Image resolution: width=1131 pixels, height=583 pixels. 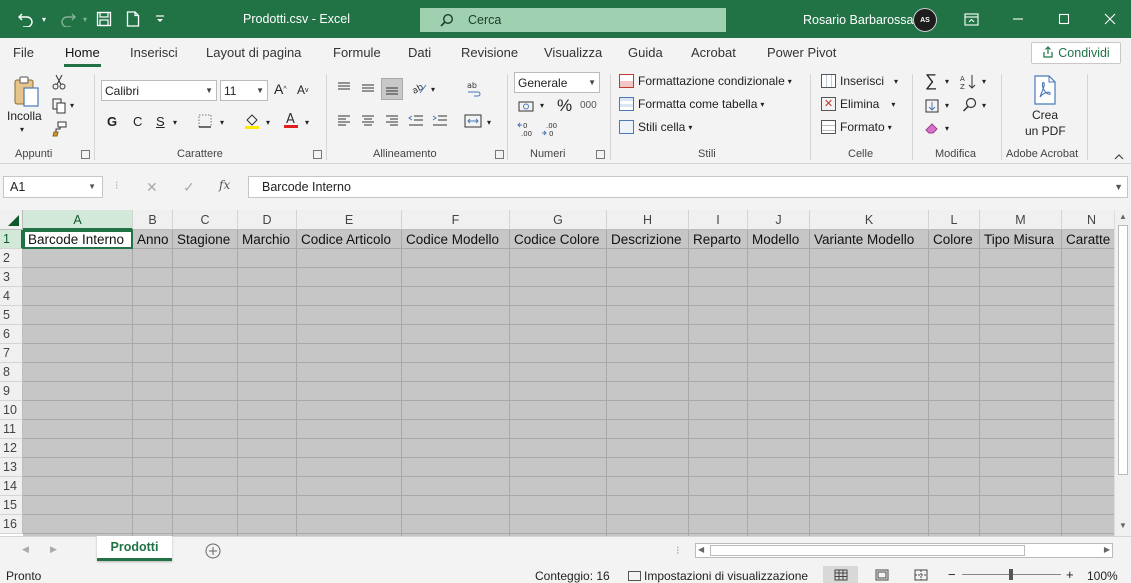 I want to click on orientation-icon: ab, so click(x=419, y=88).